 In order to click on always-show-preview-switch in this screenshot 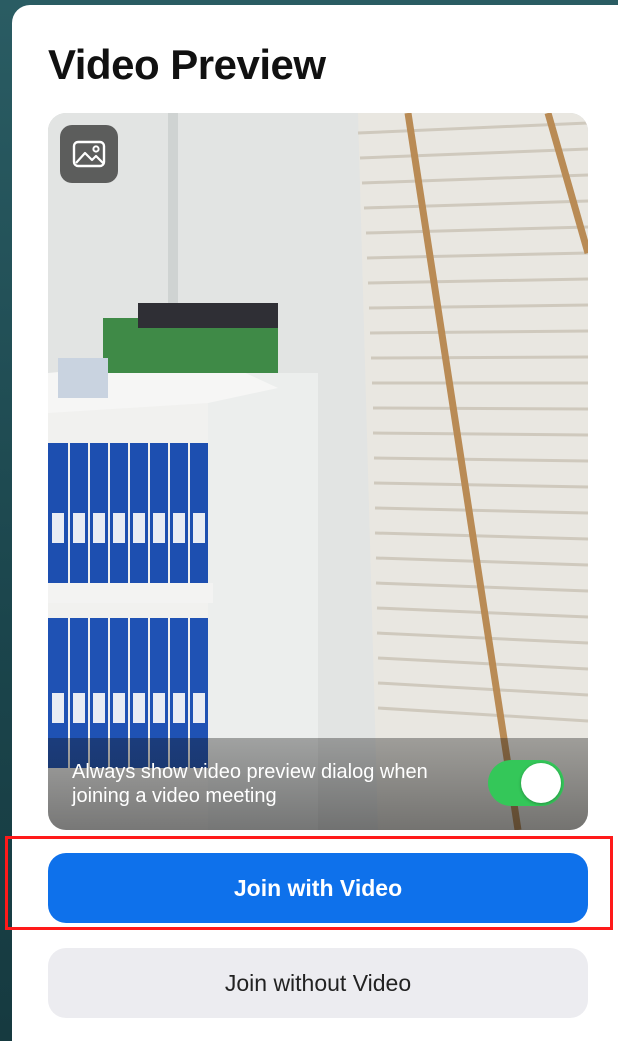, I will do `click(526, 783)`.